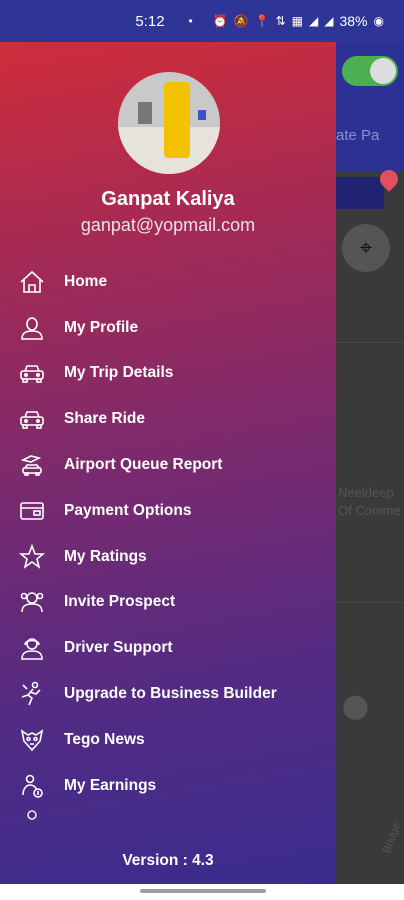  Describe the element at coordinates (32, 602) in the screenshot. I see `invite-icon` at that location.